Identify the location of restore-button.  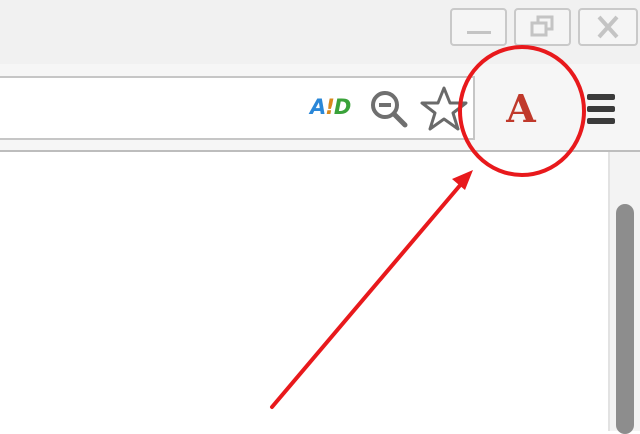
(542, 27).